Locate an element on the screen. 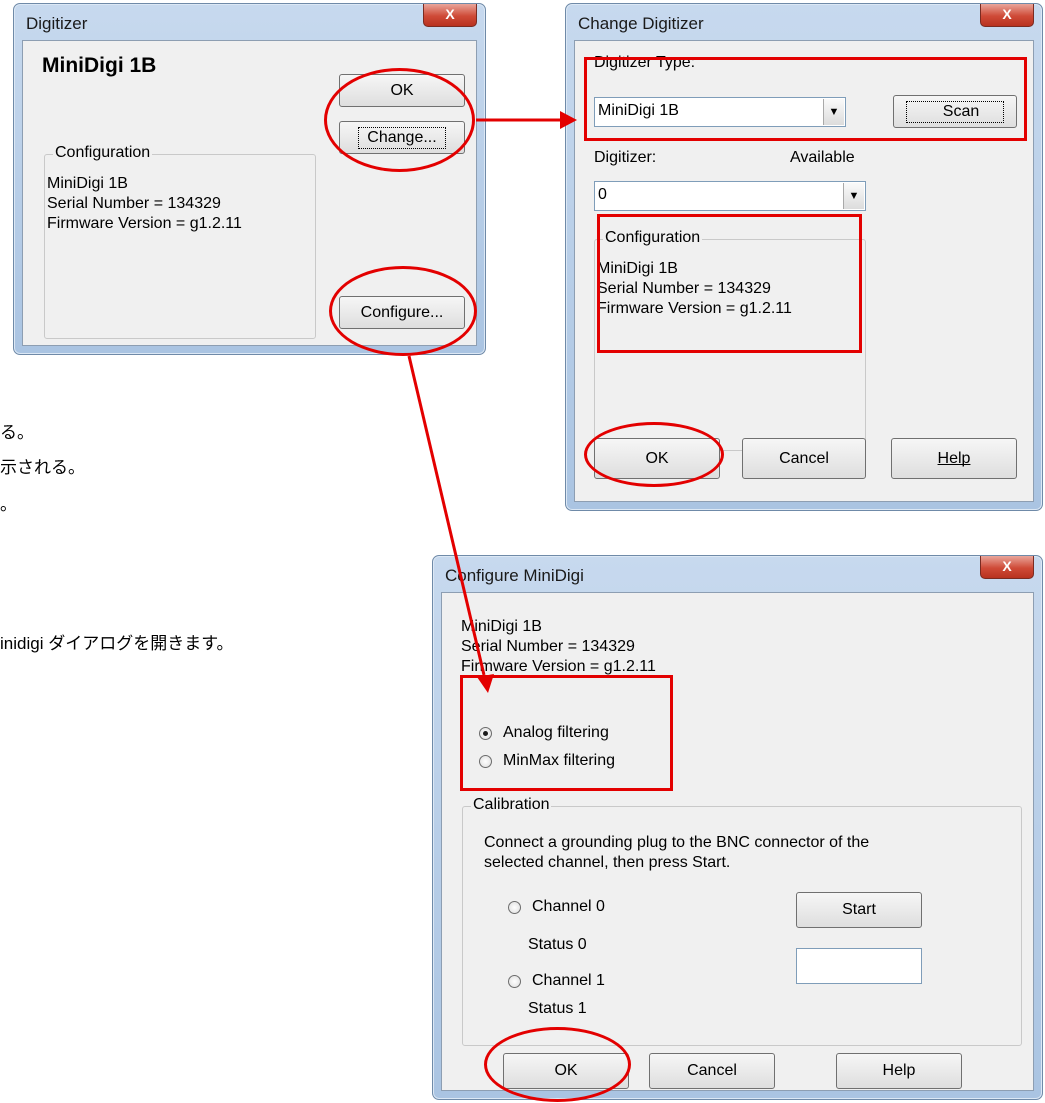 The width and height of the screenshot is (1045, 1103). channel-1-radio is located at coordinates (514, 981).